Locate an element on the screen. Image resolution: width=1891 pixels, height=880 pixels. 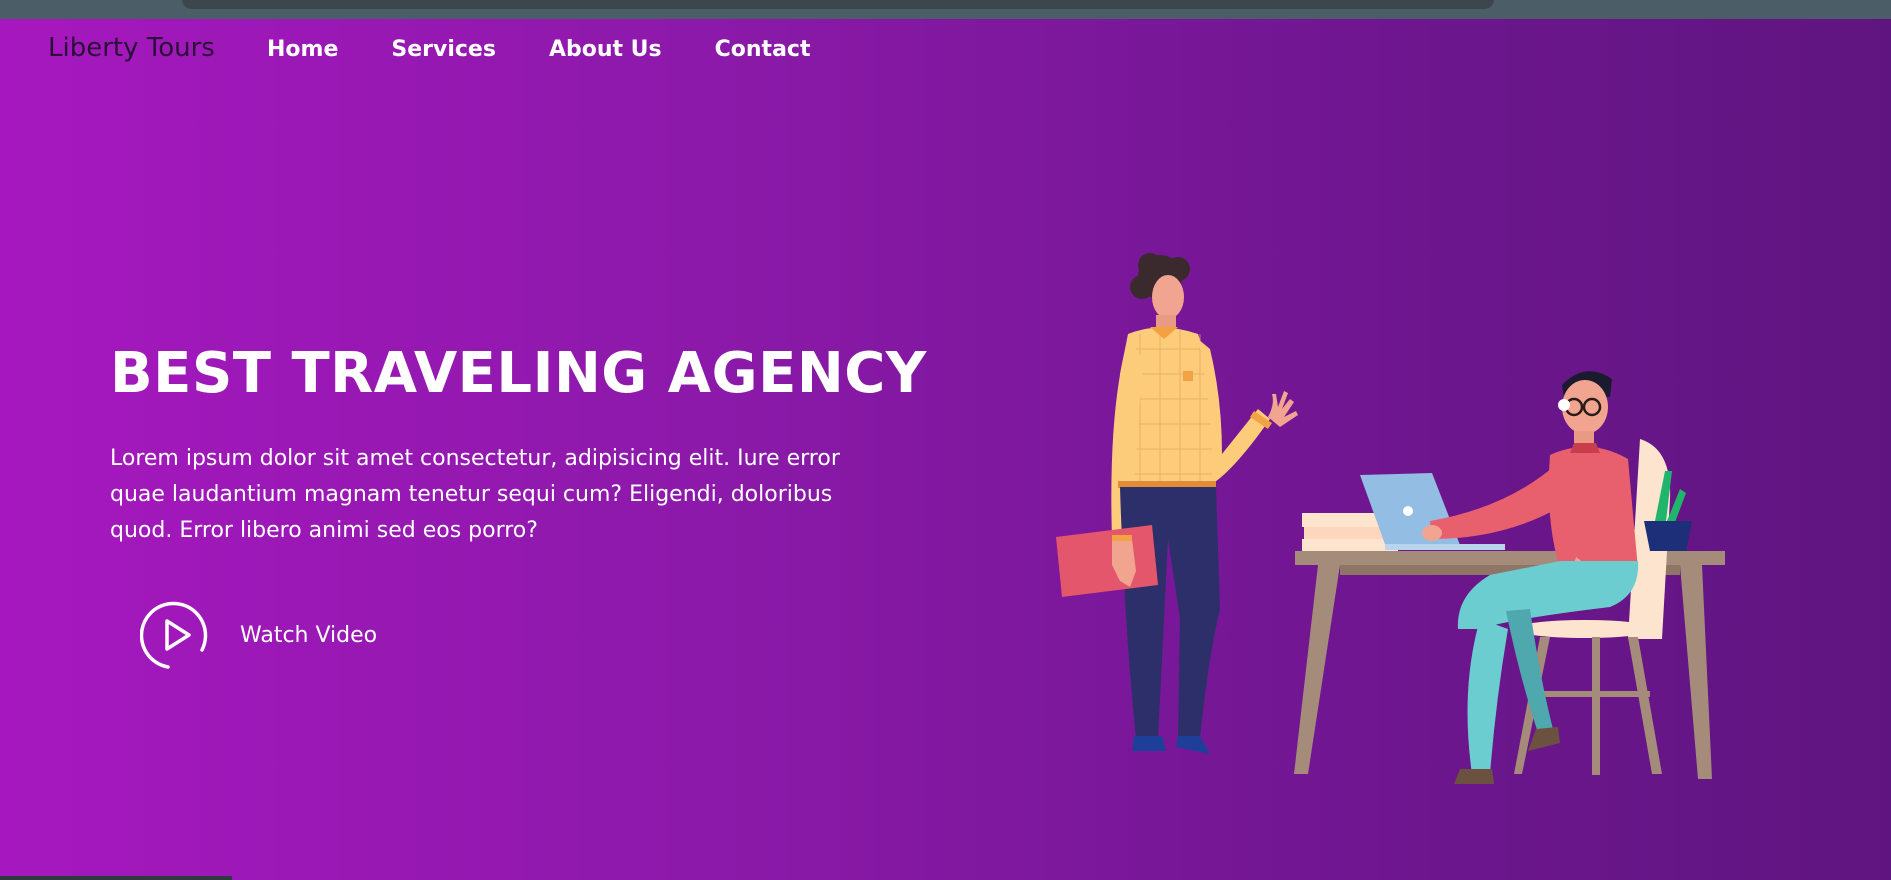
brand-logo: Liberty Tours is located at coordinates (131, 48).